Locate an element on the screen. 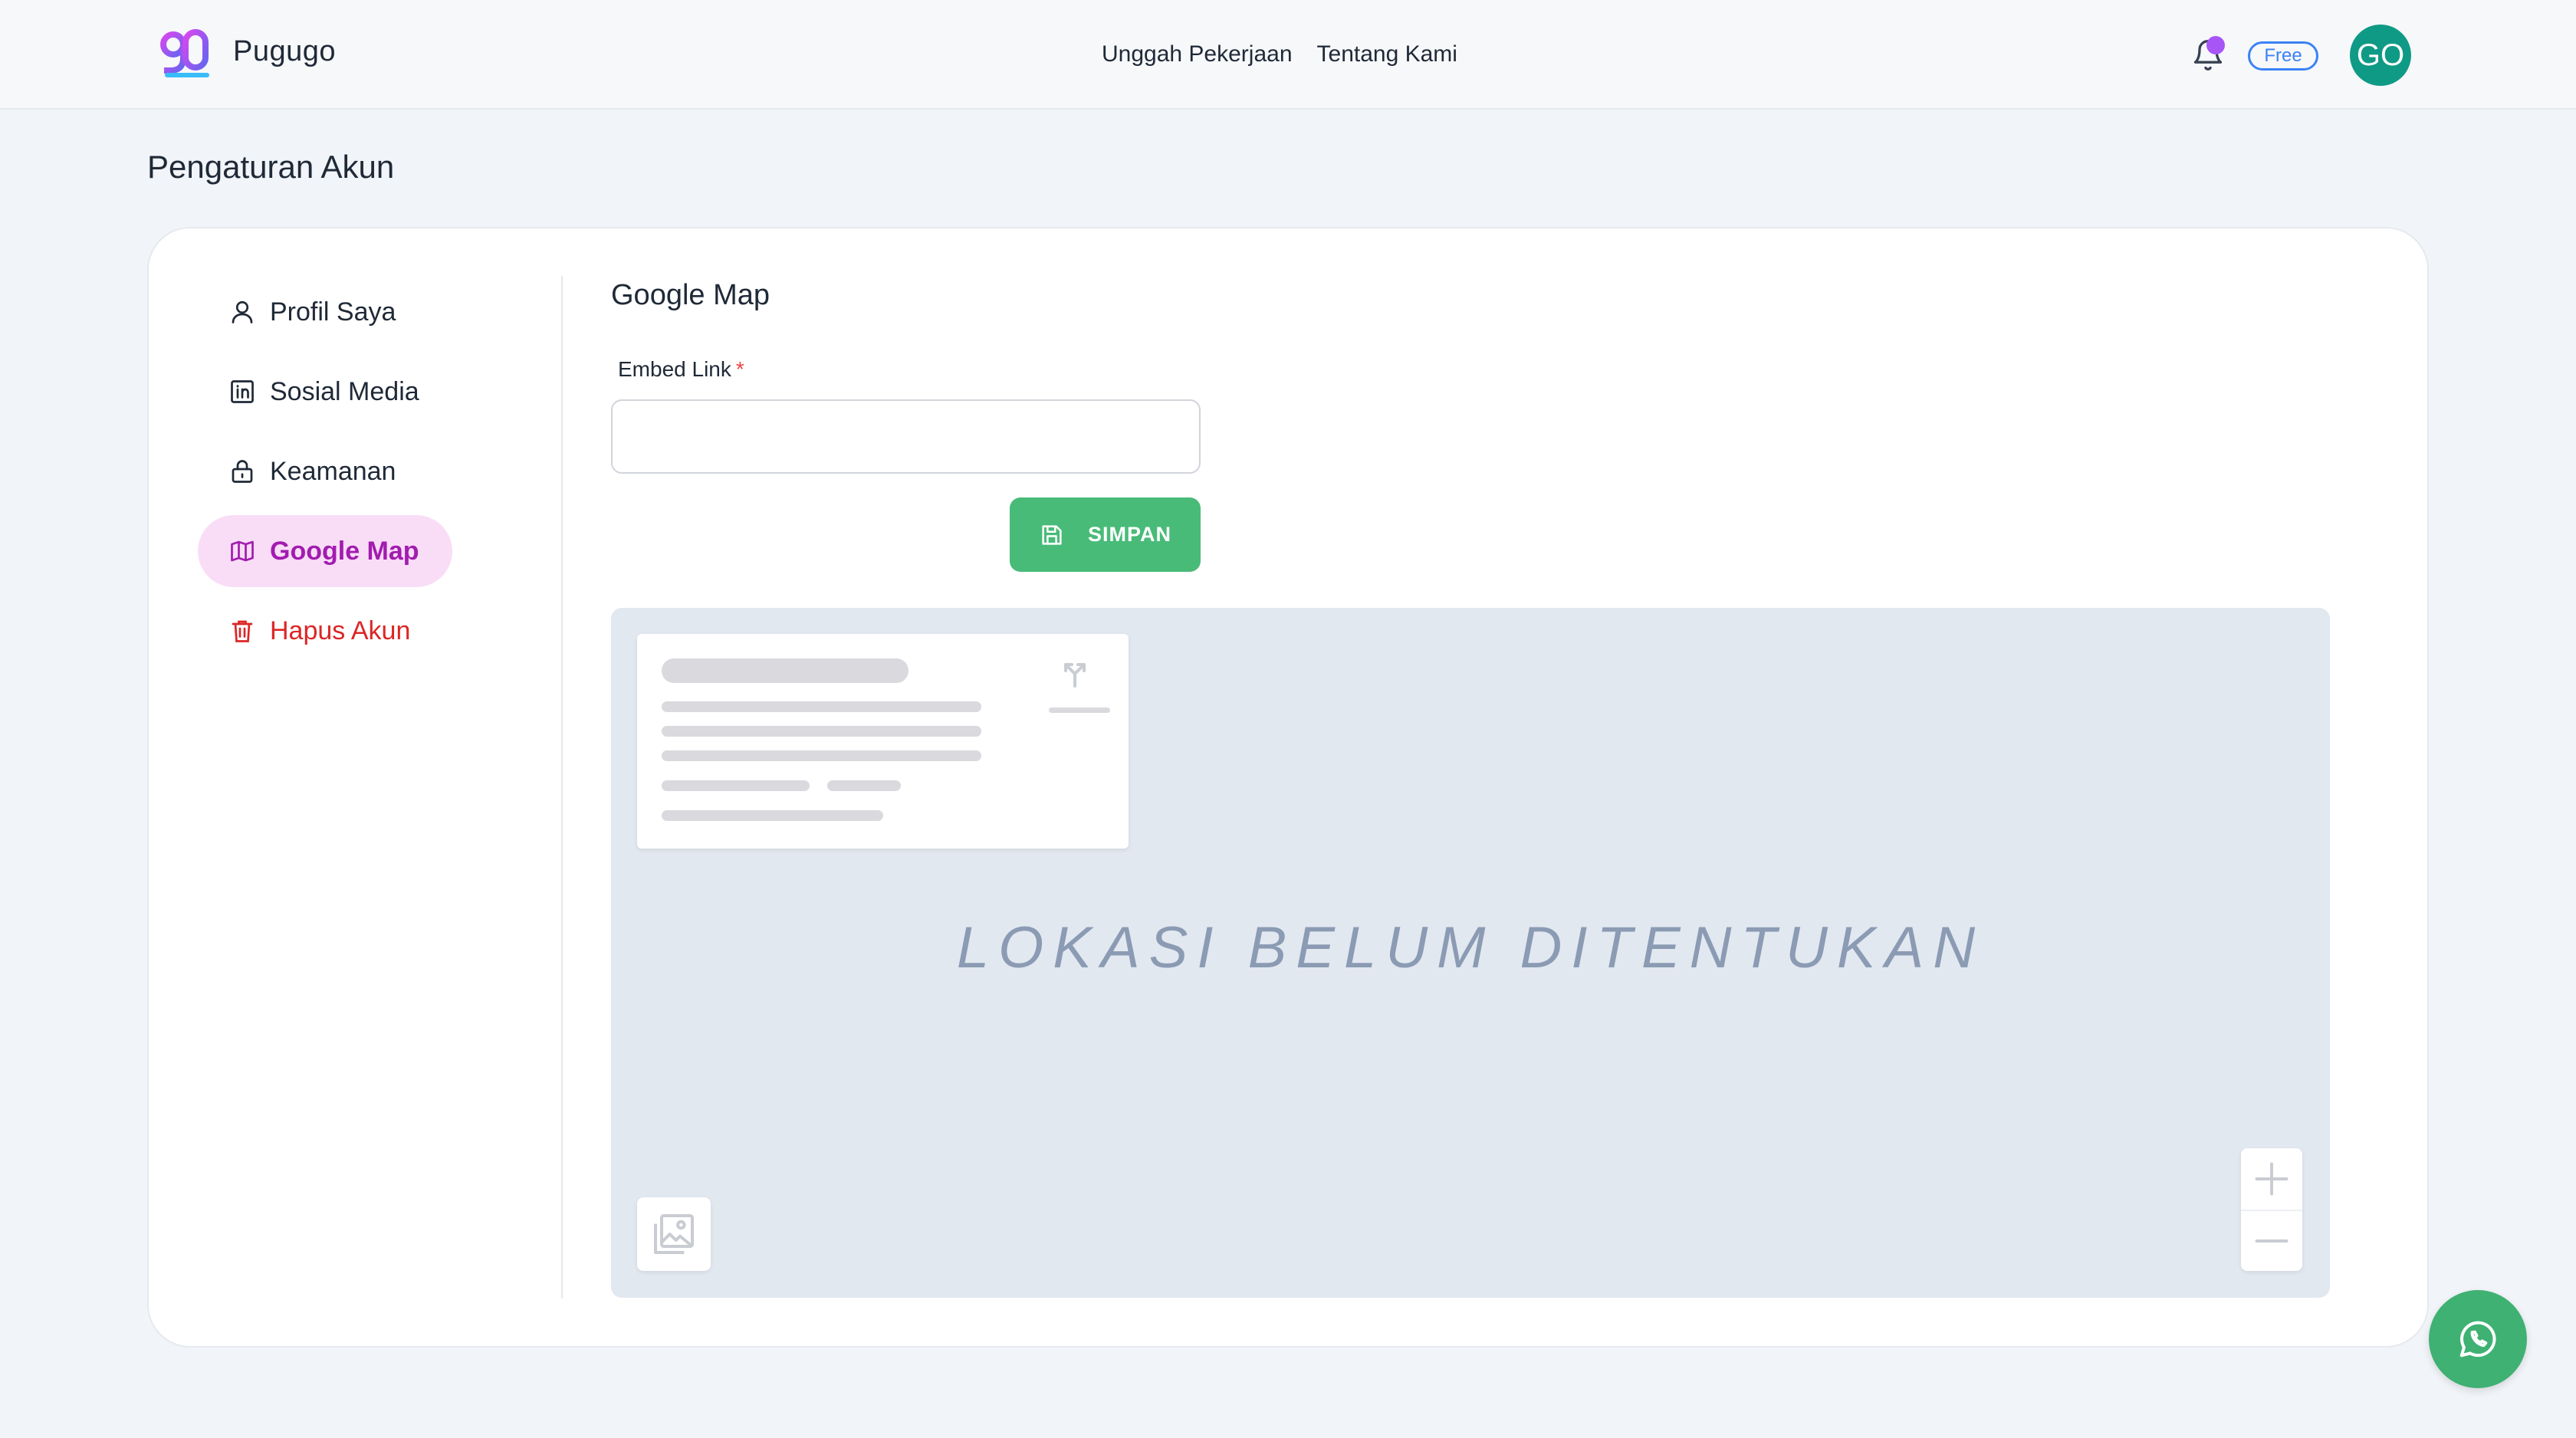 The width and height of the screenshot is (2576, 1438). brand-name: Pugugo is located at coordinates (284, 51).